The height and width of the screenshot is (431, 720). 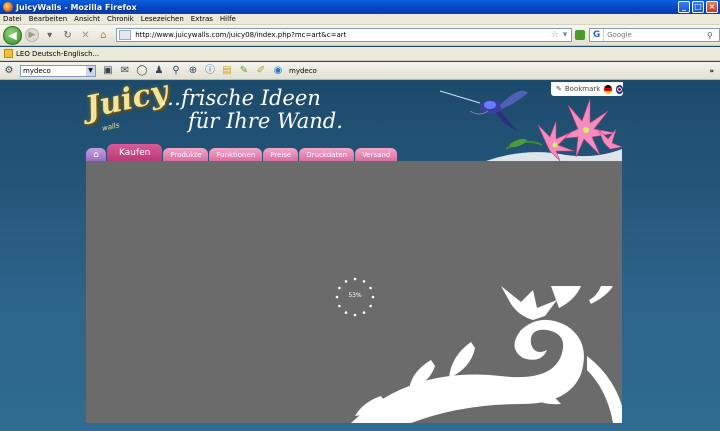 What do you see at coordinates (90, 70) in the screenshot?
I see `chevron-down-icon: ▼` at bounding box center [90, 70].